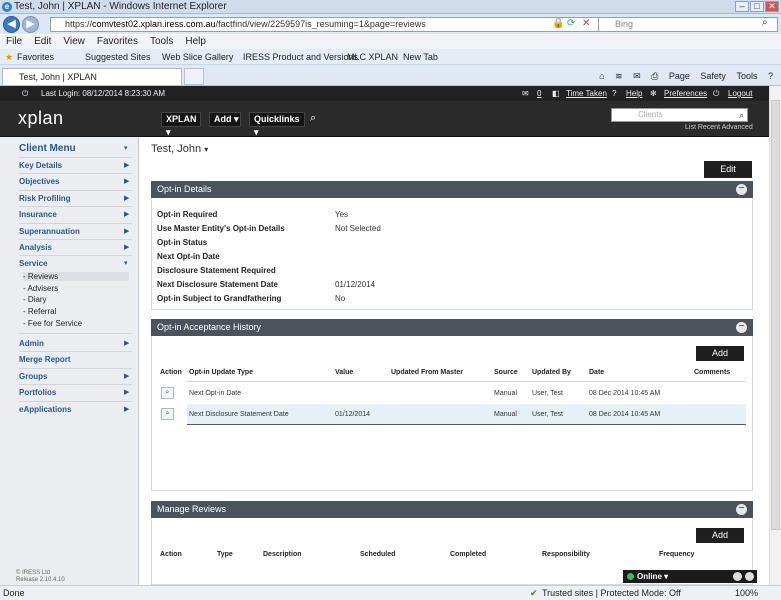 Image resolution: width=781 pixels, height=600 pixels. Describe the element at coordinates (313, 118) in the screenshot. I see `quick-search-icon: ⌕` at that location.